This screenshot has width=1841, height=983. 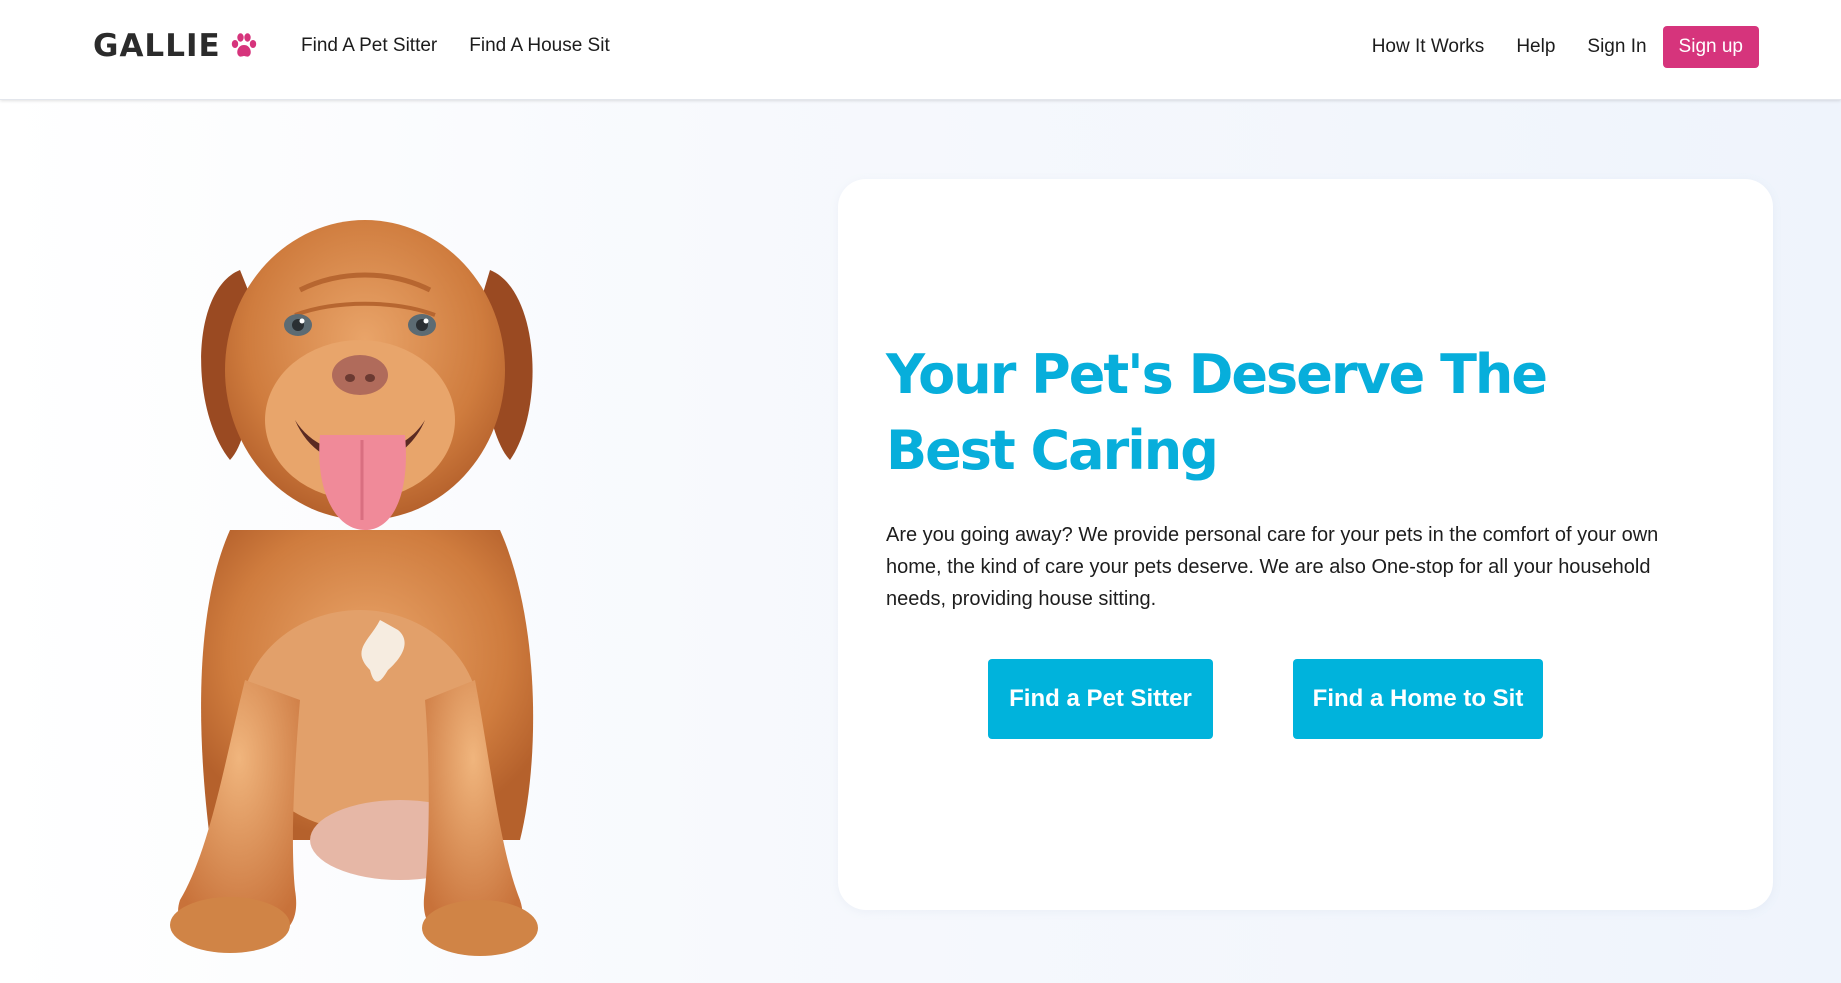 What do you see at coordinates (1100, 699) in the screenshot?
I see `find-pet-sitter-button: Find a Pet Sitter` at bounding box center [1100, 699].